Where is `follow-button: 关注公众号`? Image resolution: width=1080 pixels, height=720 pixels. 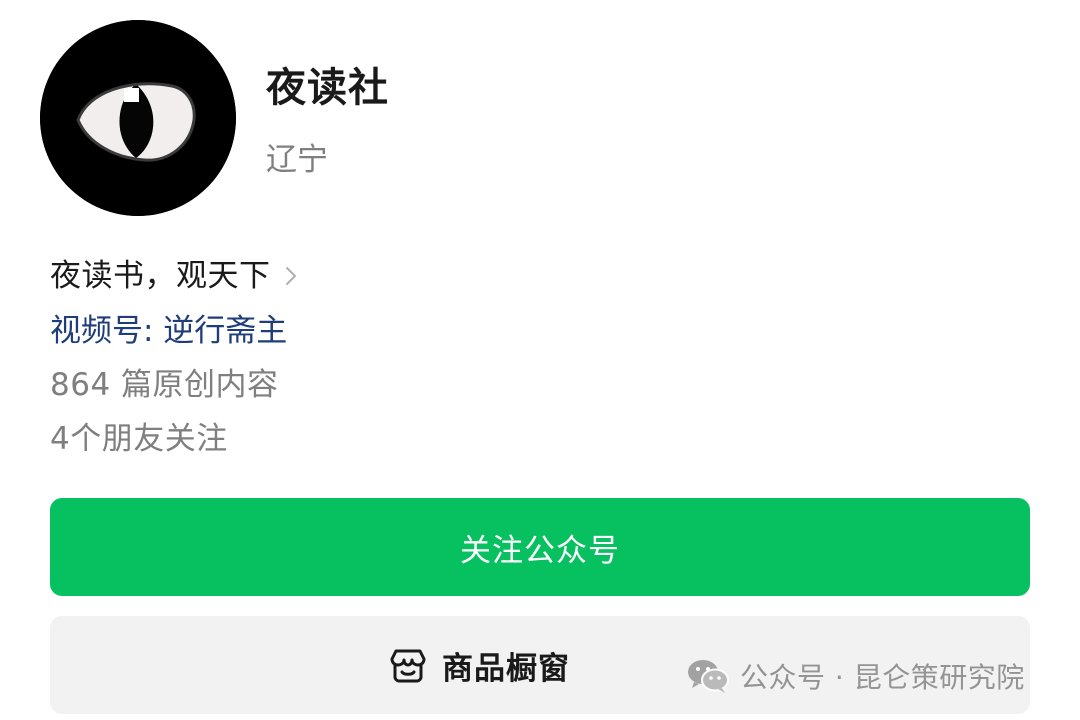 follow-button: 关注公众号 is located at coordinates (540, 547).